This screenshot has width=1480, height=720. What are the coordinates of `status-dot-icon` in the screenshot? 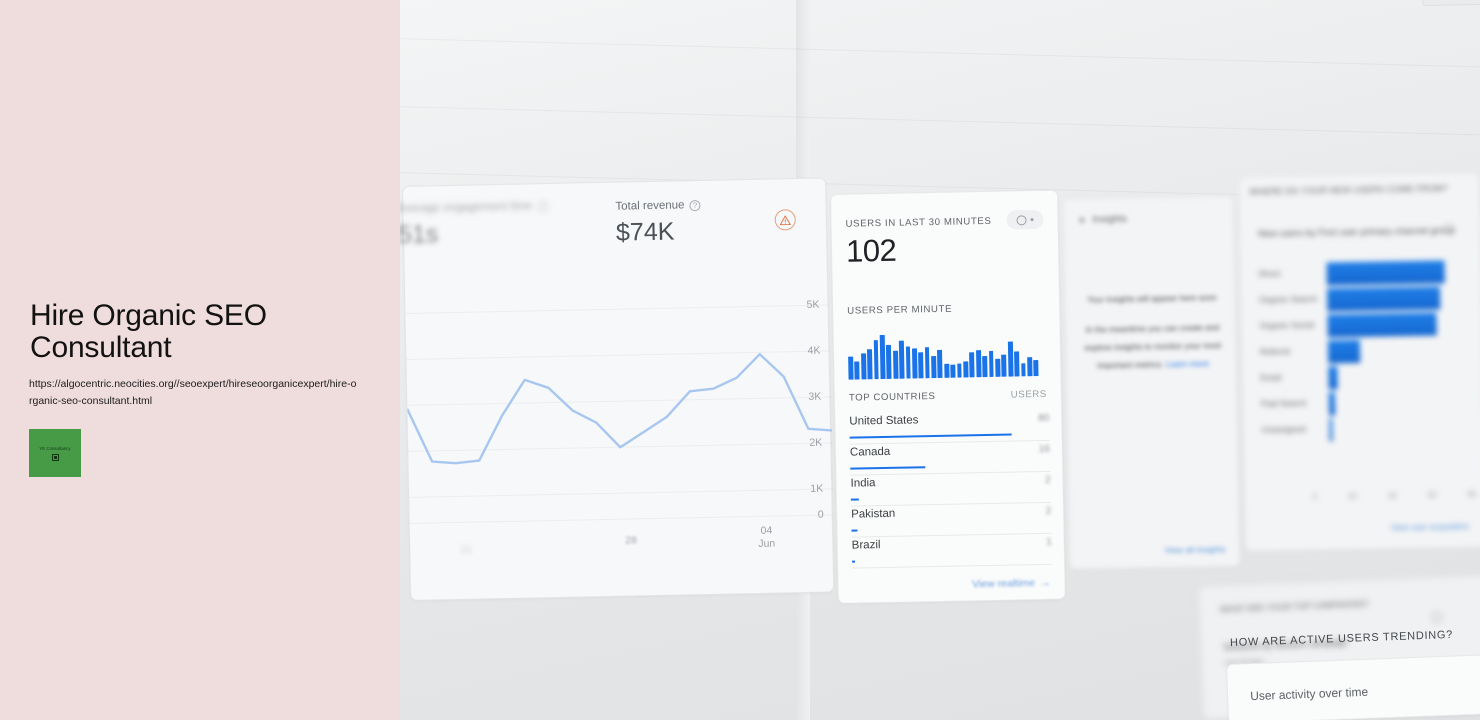 It's located at (1032, 220).